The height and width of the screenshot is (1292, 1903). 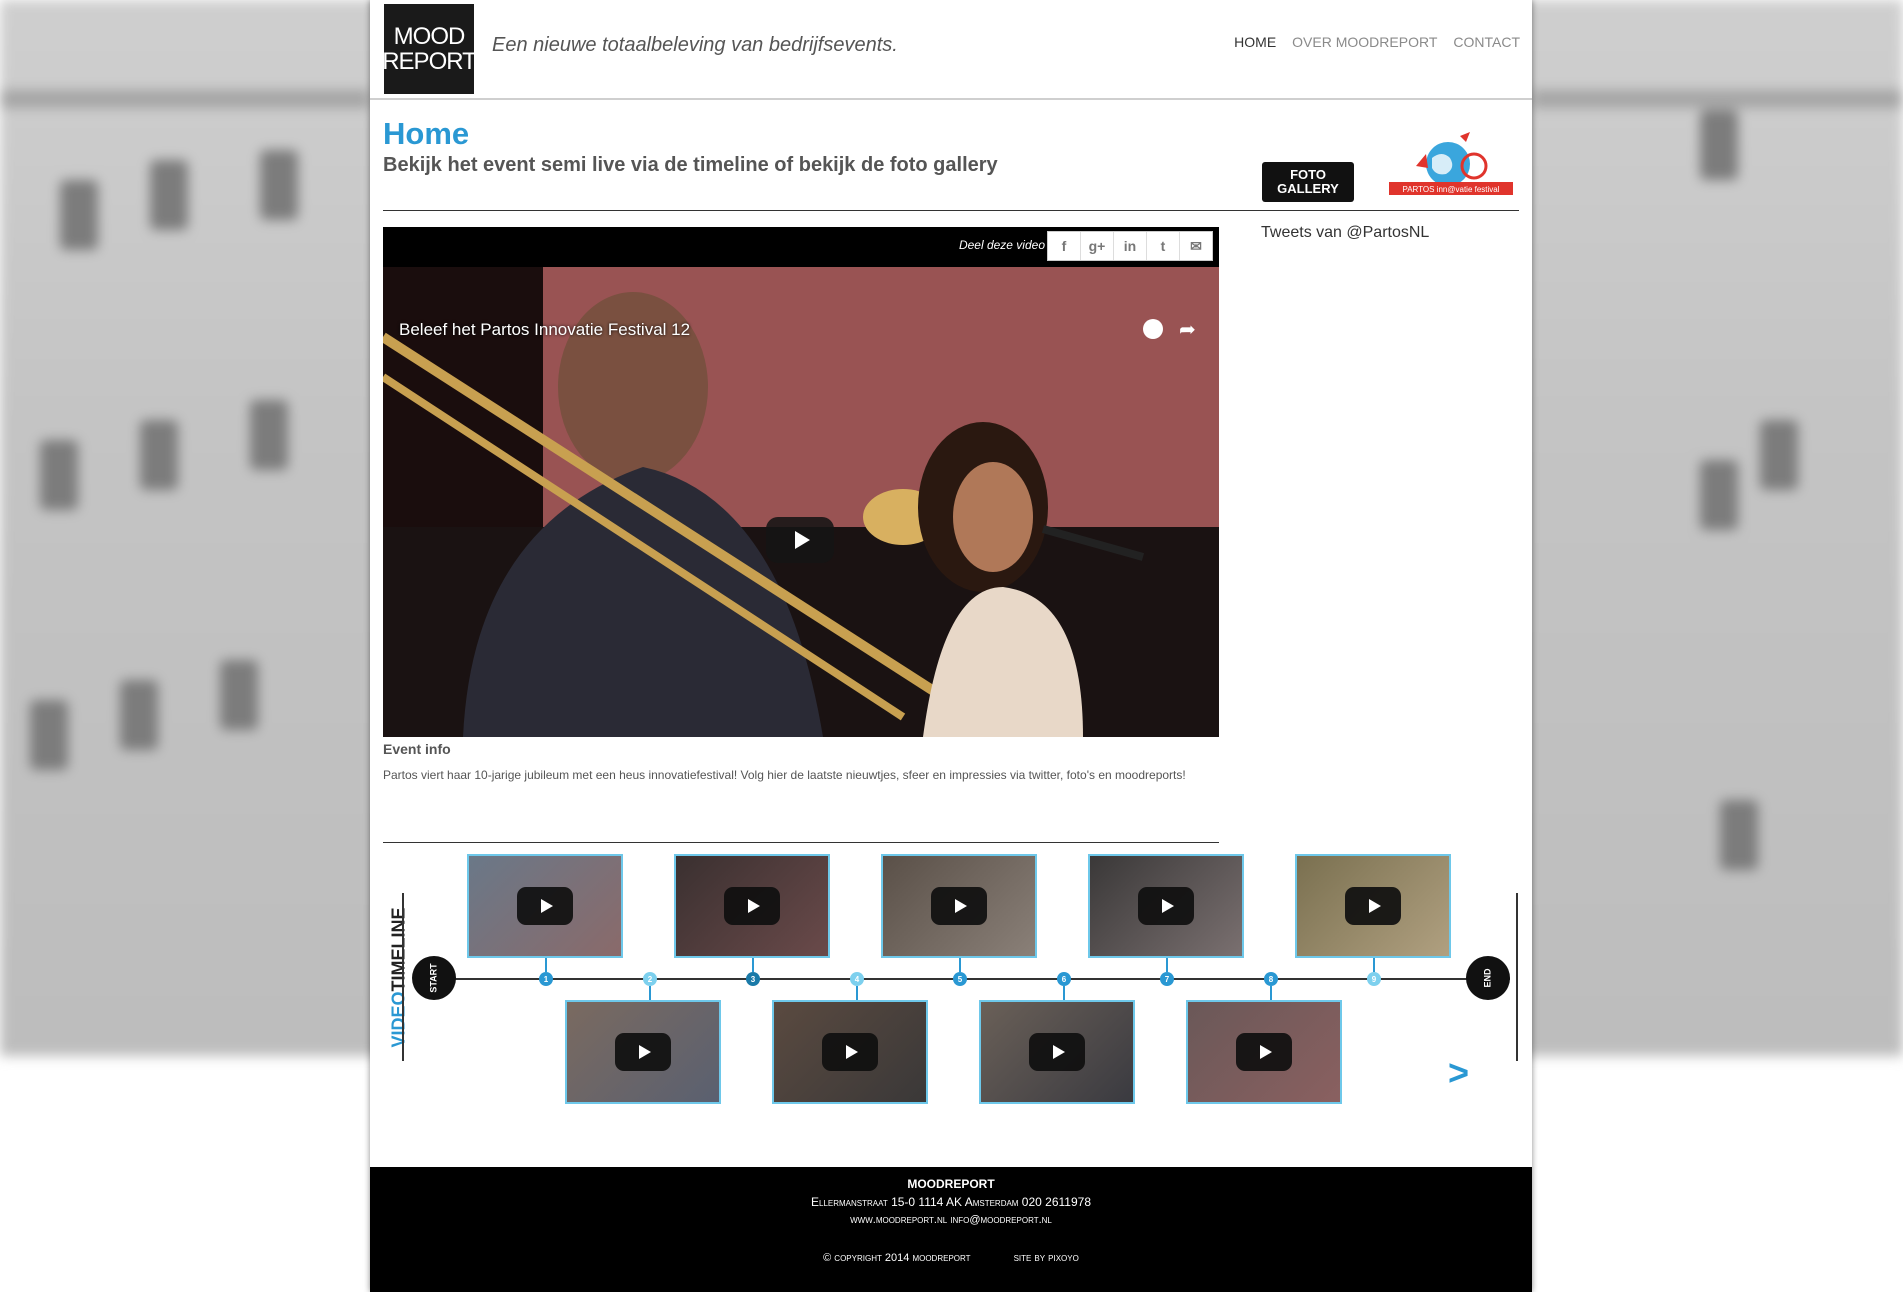 What do you see at coordinates (1187, 329) in the screenshot?
I see `share-arrow-icon: ➦` at bounding box center [1187, 329].